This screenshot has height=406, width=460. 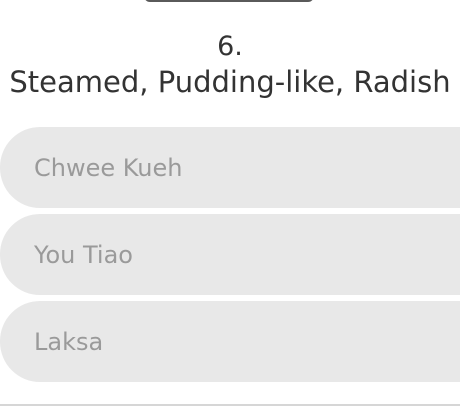 What do you see at coordinates (108, 167) in the screenshot?
I see `answer-option-label: Chwee Kueh` at bounding box center [108, 167].